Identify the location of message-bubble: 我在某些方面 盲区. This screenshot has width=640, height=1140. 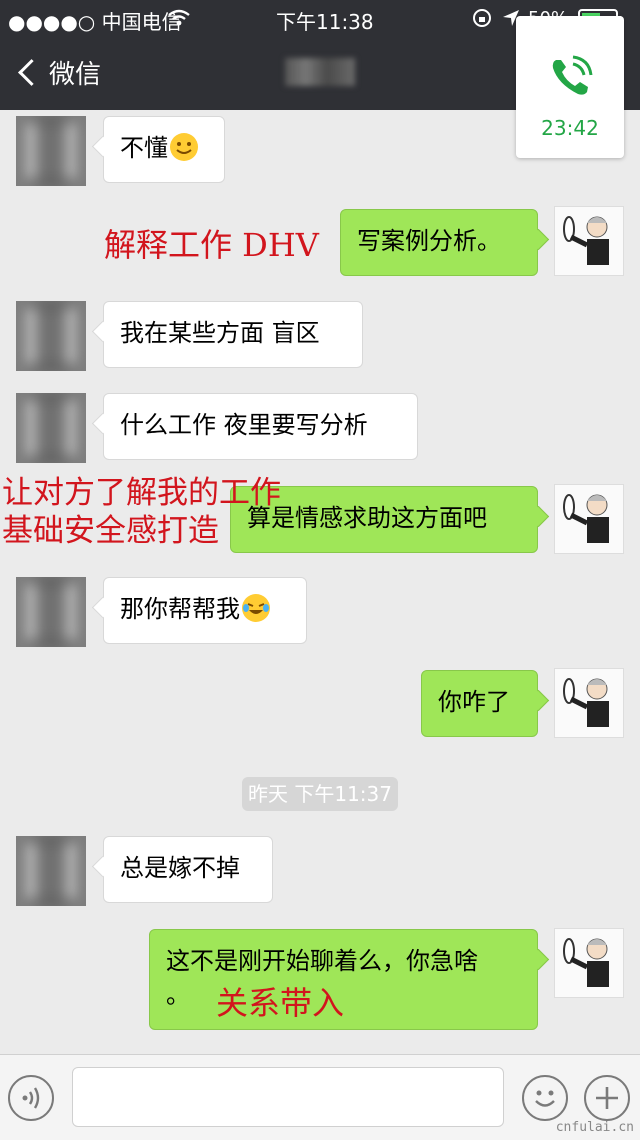
(233, 334).